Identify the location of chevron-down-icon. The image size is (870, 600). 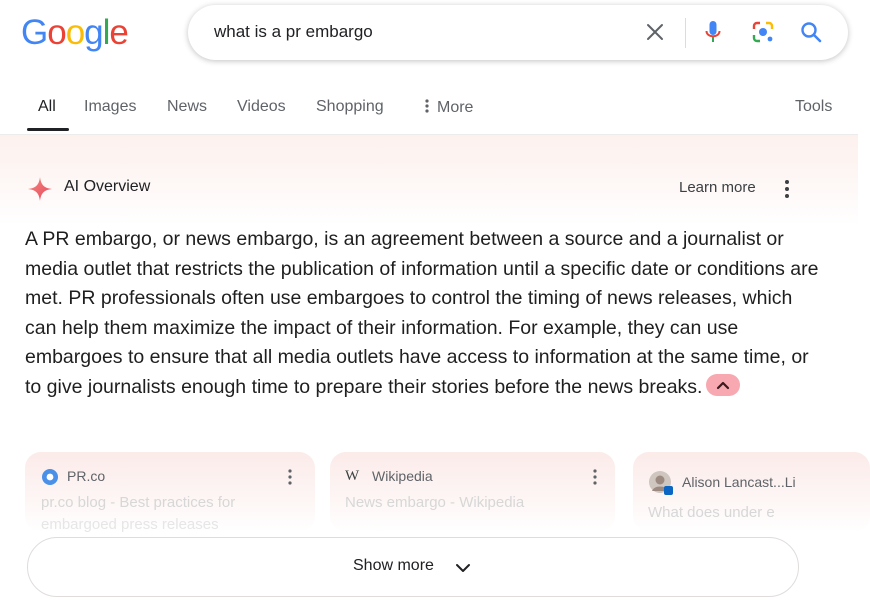
(463, 568).